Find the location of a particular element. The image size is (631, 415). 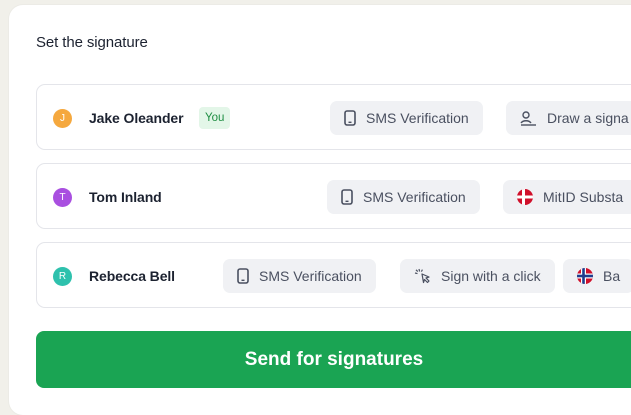

norway-flag-icon is located at coordinates (585, 276).